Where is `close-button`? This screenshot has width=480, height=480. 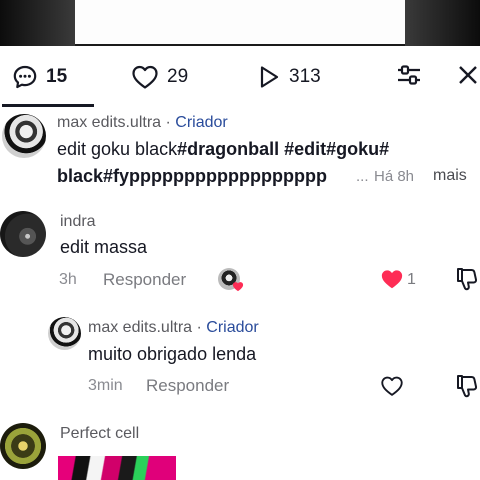
close-button is located at coordinates (467, 77).